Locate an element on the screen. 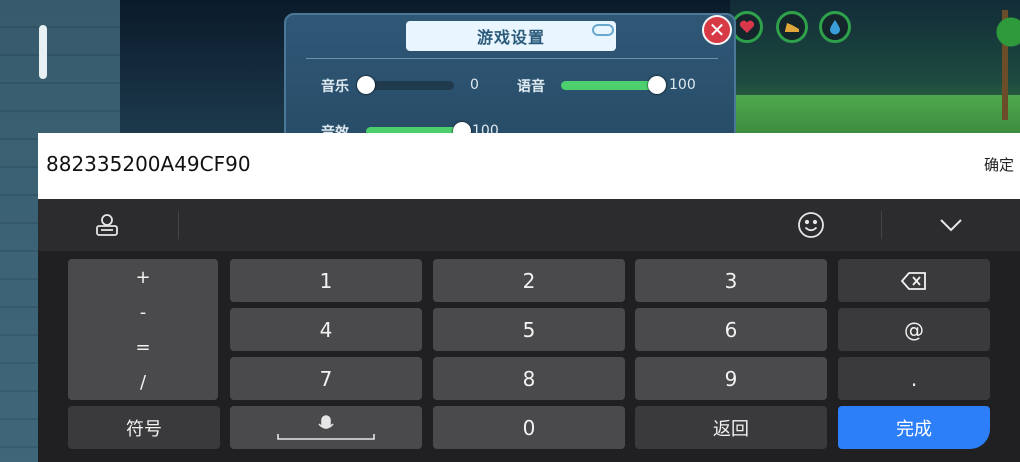 The width and height of the screenshot is (1020, 462). music-label: 音乐 is located at coordinates (335, 87).